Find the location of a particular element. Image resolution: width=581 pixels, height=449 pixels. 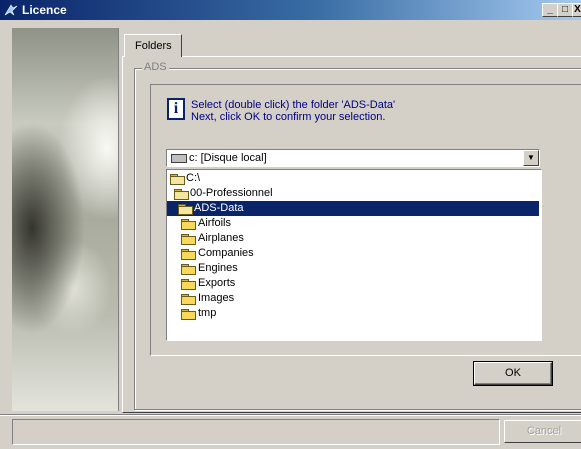

tab-label: Folders is located at coordinates (153, 46).